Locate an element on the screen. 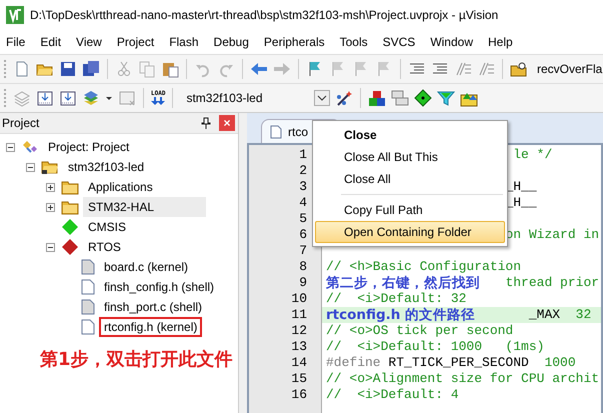 This screenshot has height=413, width=603. menu-item: Close All is located at coordinates (410, 179).